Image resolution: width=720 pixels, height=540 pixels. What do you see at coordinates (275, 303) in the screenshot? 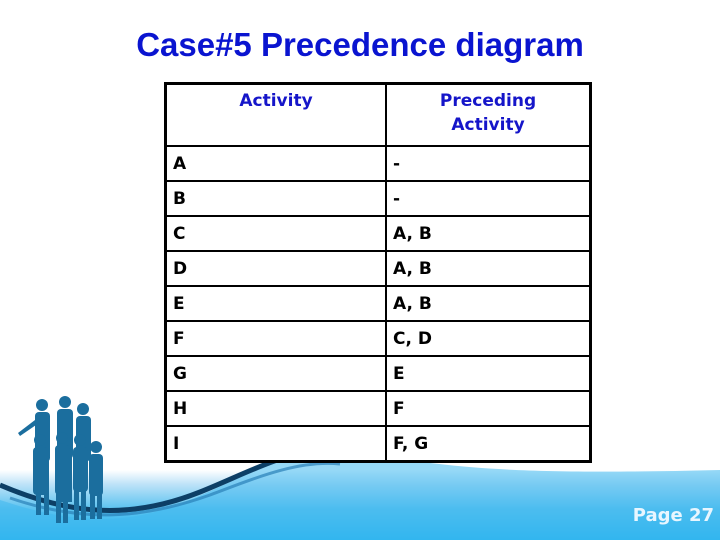
I see `activity-cell: E` at bounding box center [275, 303].